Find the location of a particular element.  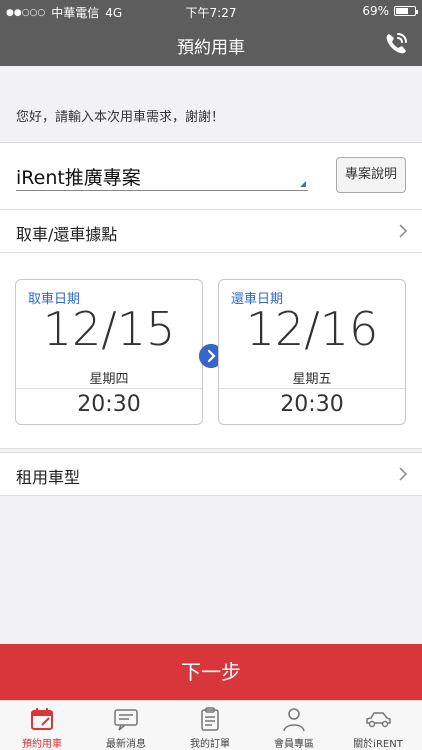

tab-member: 會員專區 is located at coordinates (294, 725).